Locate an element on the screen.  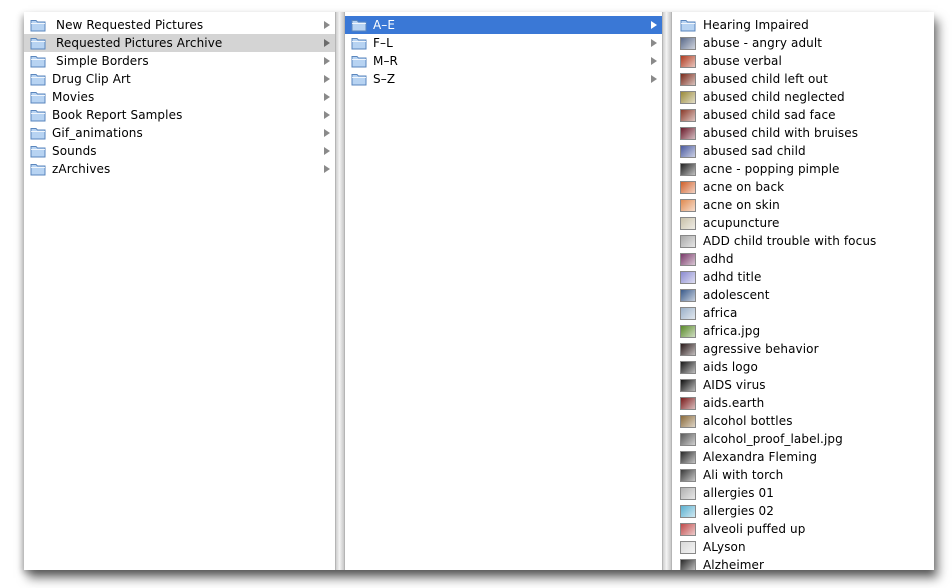
item-label: M–R is located at coordinates (385, 61).